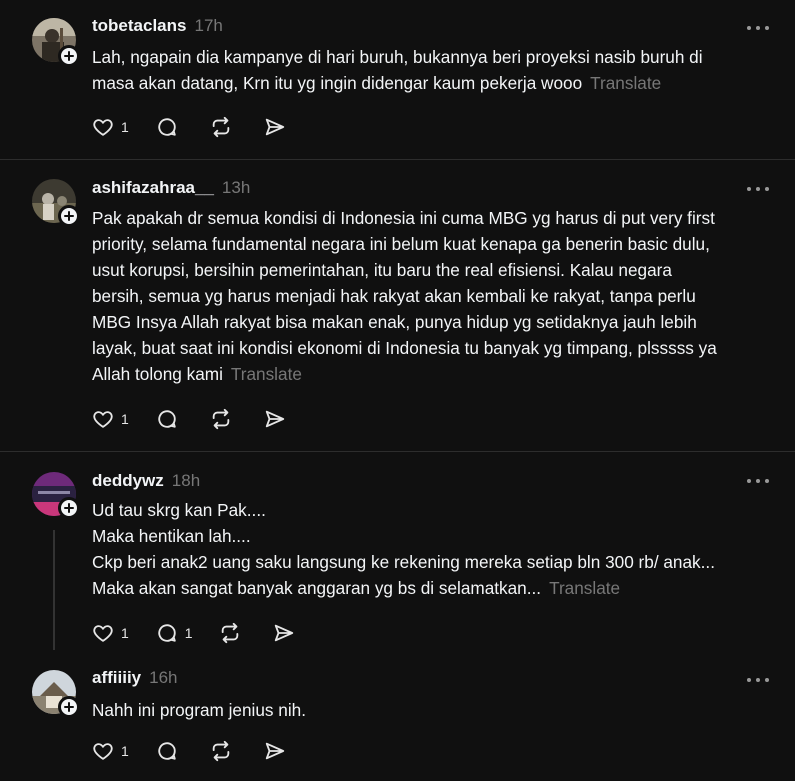 Image resolution: width=795 pixels, height=781 pixels. I want to click on text-line: Allah tolong kami Translate, so click(432, 374).